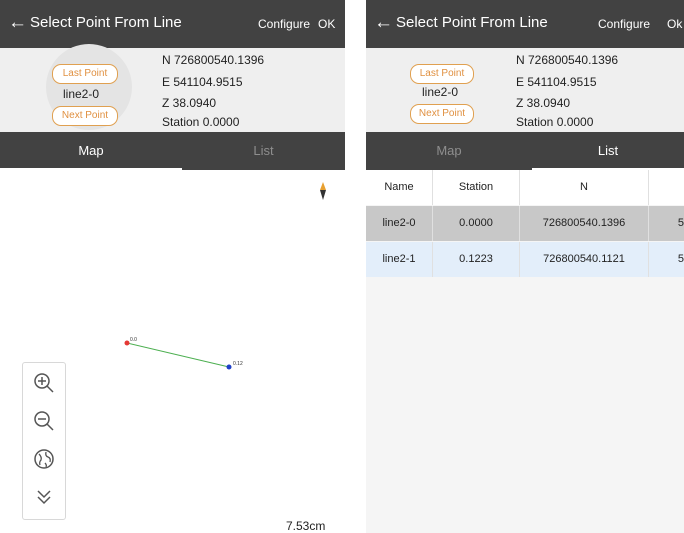 The height and width of the screenshot is (533, 684). Describe the element at coordinates (85, 74) in the screenshot. I see `last-point-button: Last Point` at that location.